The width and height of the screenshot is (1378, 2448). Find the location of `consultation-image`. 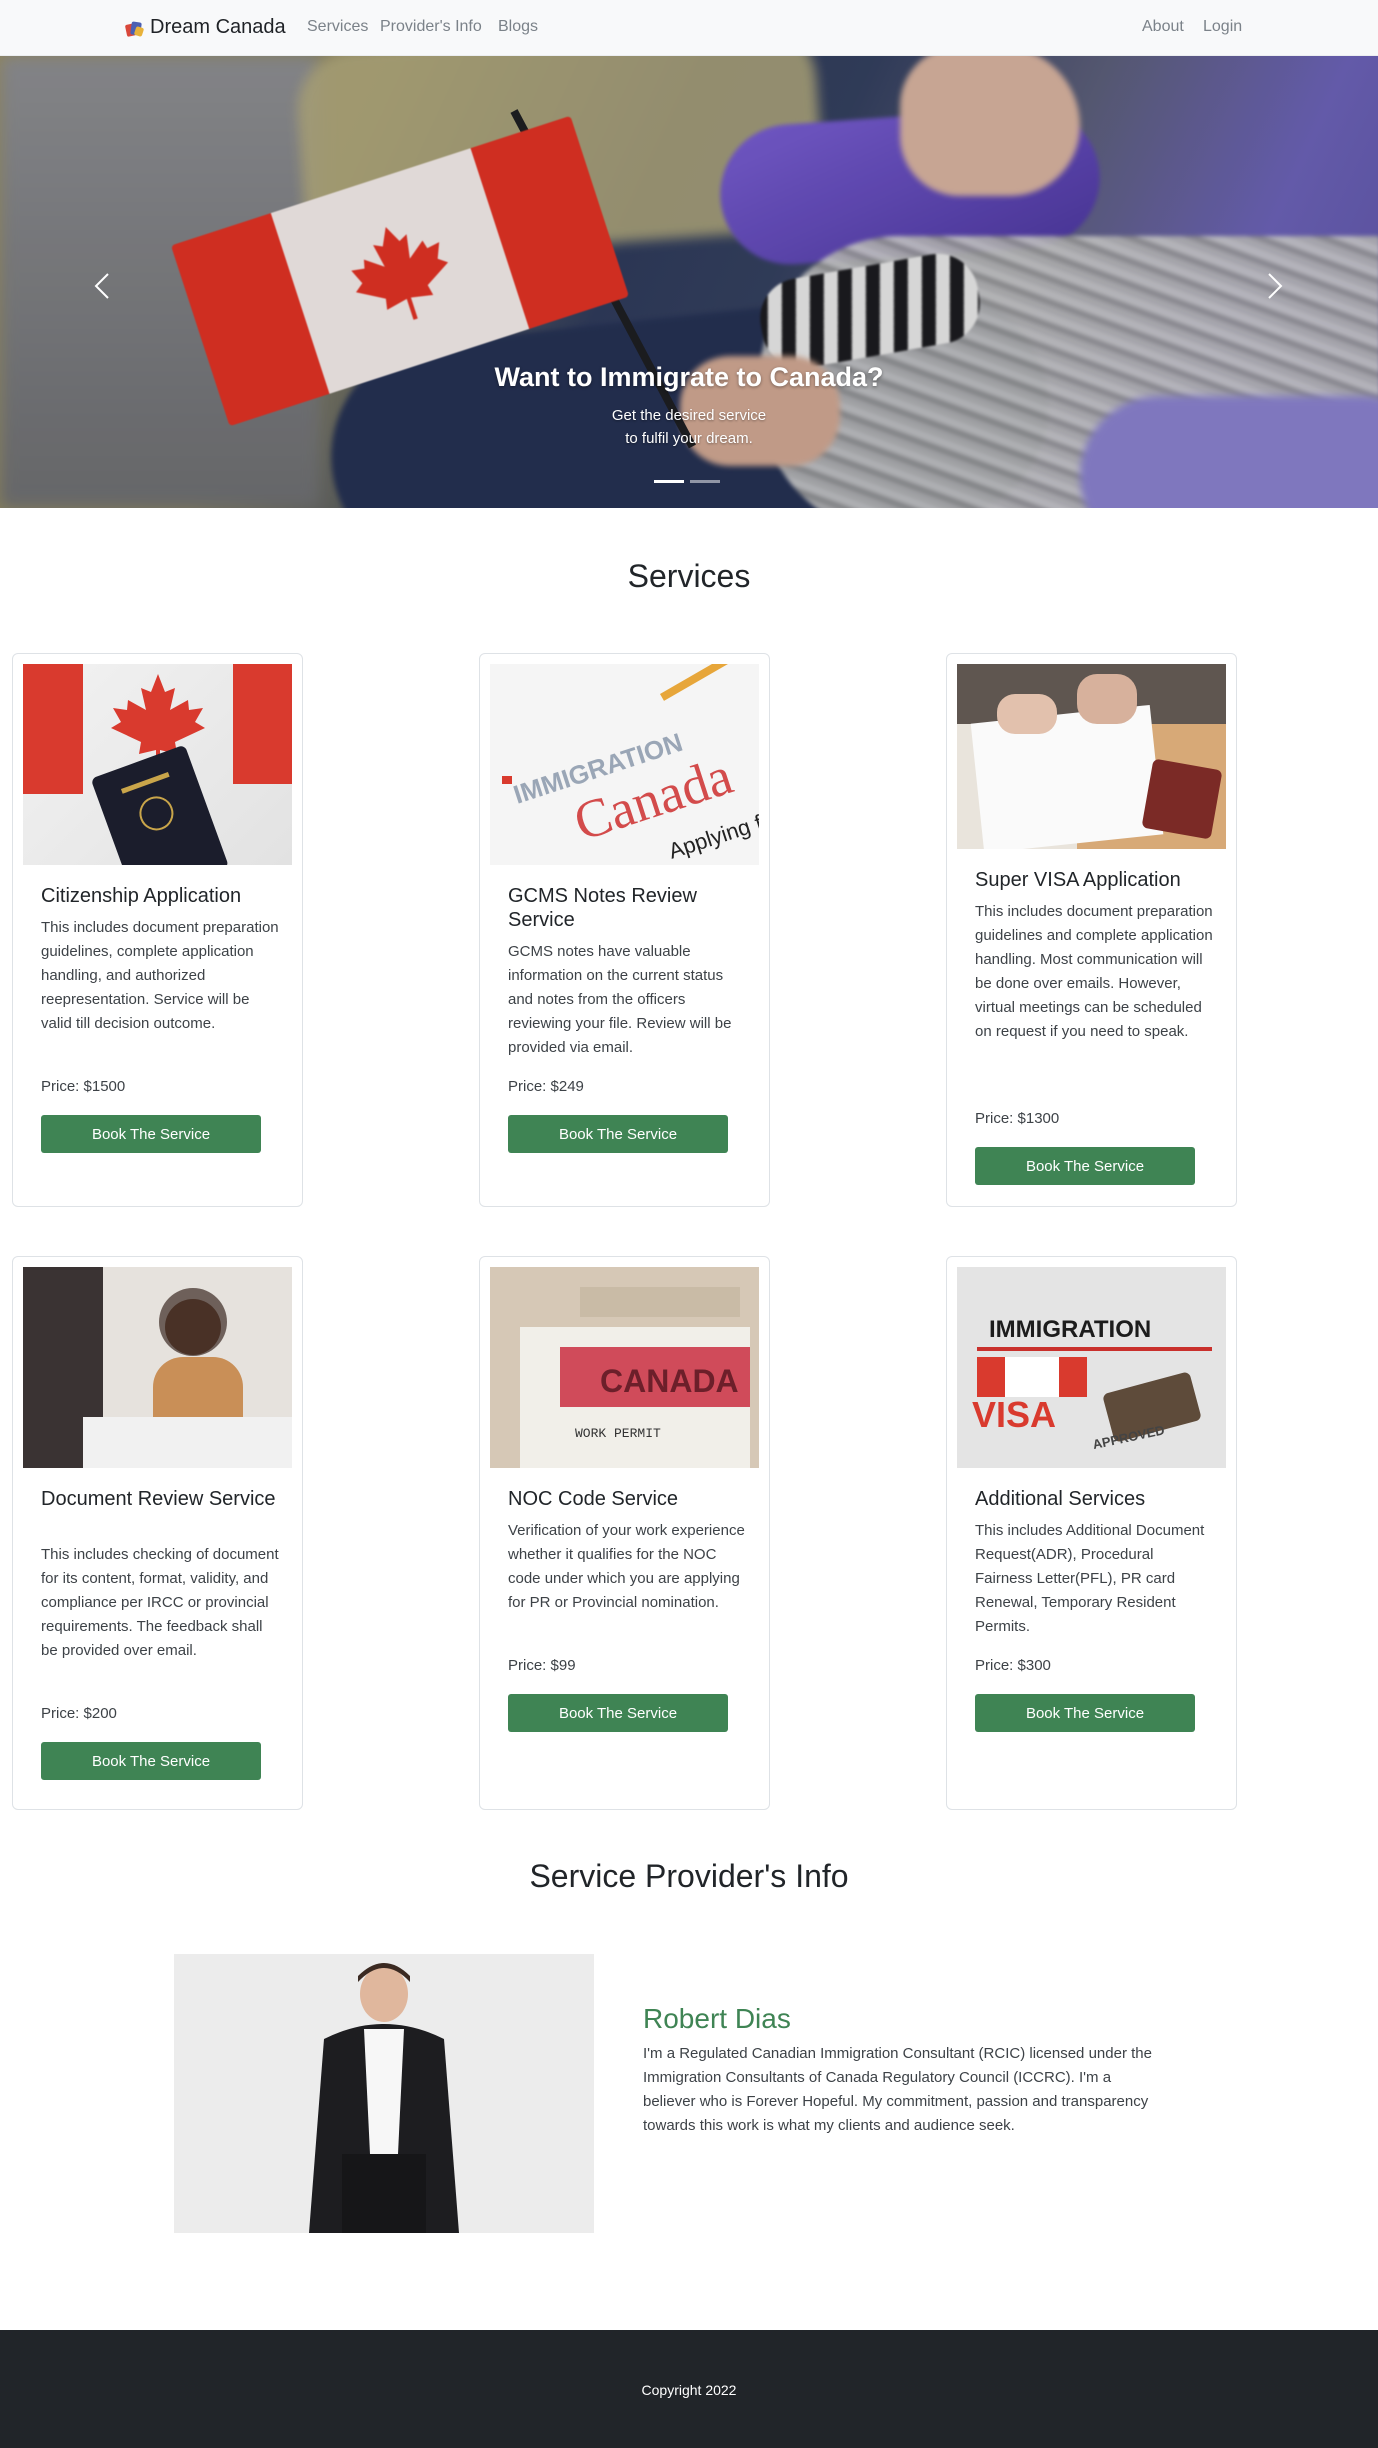

consultation-image is located at coordinates (157, 1367).